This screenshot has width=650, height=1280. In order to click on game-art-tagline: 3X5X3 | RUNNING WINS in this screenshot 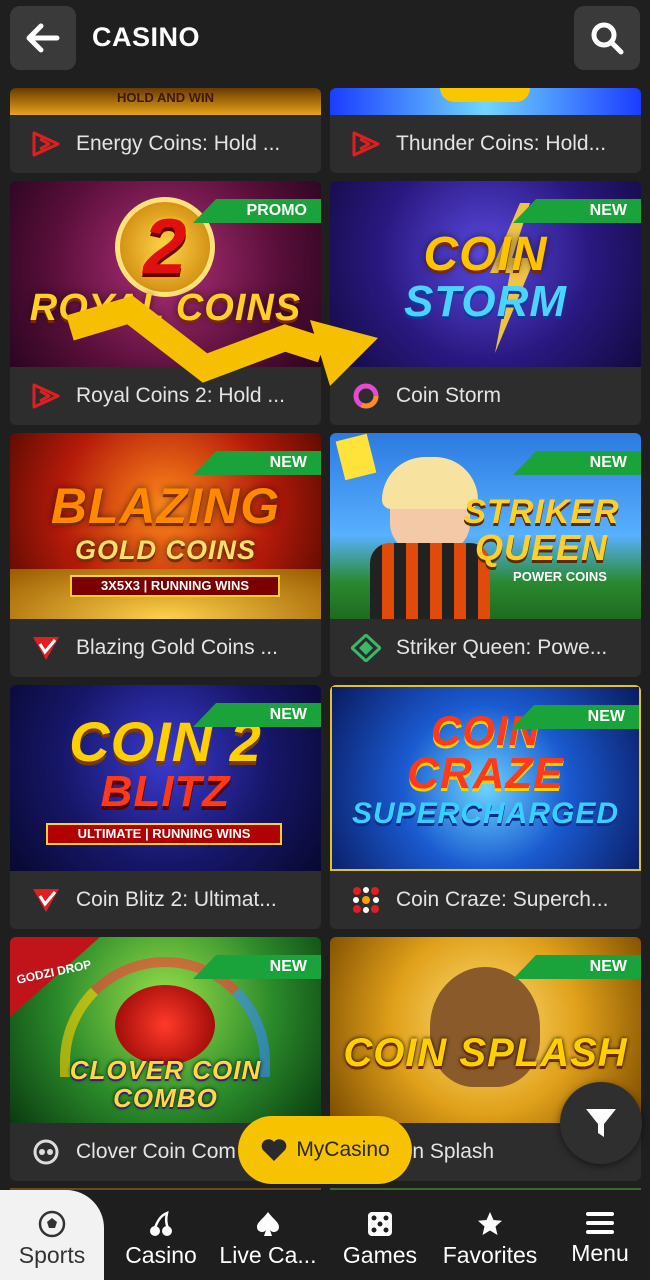, I will do `click(175, 586)`.